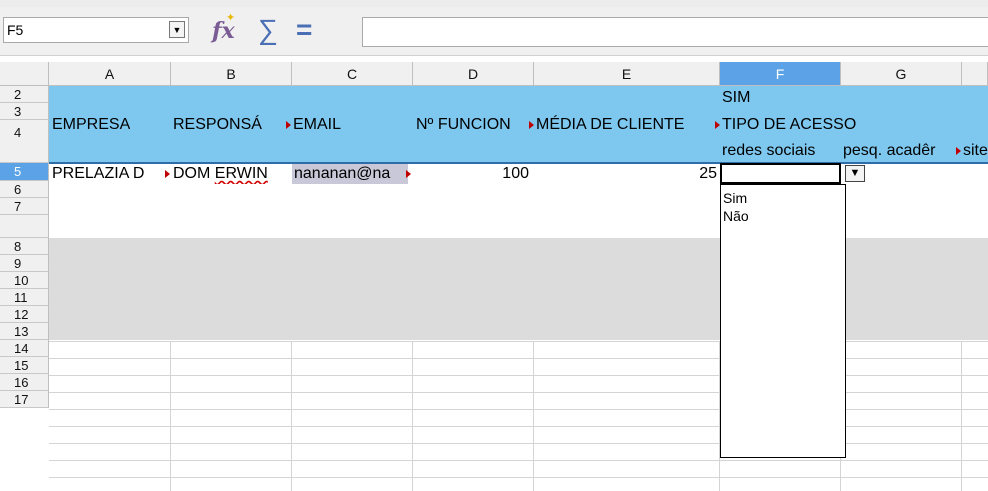 The width and height of the screenshot is (988, 491). Describe the element at coordinates (109, 174) in the screenshot. I see `cell-a5: PRELAZIA D` at that location.